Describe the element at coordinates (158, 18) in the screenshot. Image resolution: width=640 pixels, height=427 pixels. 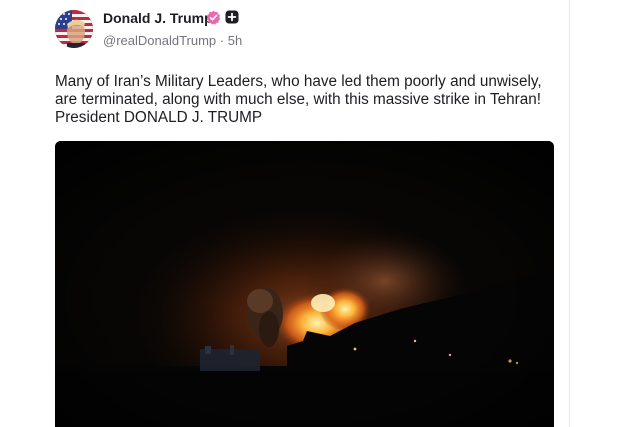
I see `author-display-name: Donald J. Trump` at that location.